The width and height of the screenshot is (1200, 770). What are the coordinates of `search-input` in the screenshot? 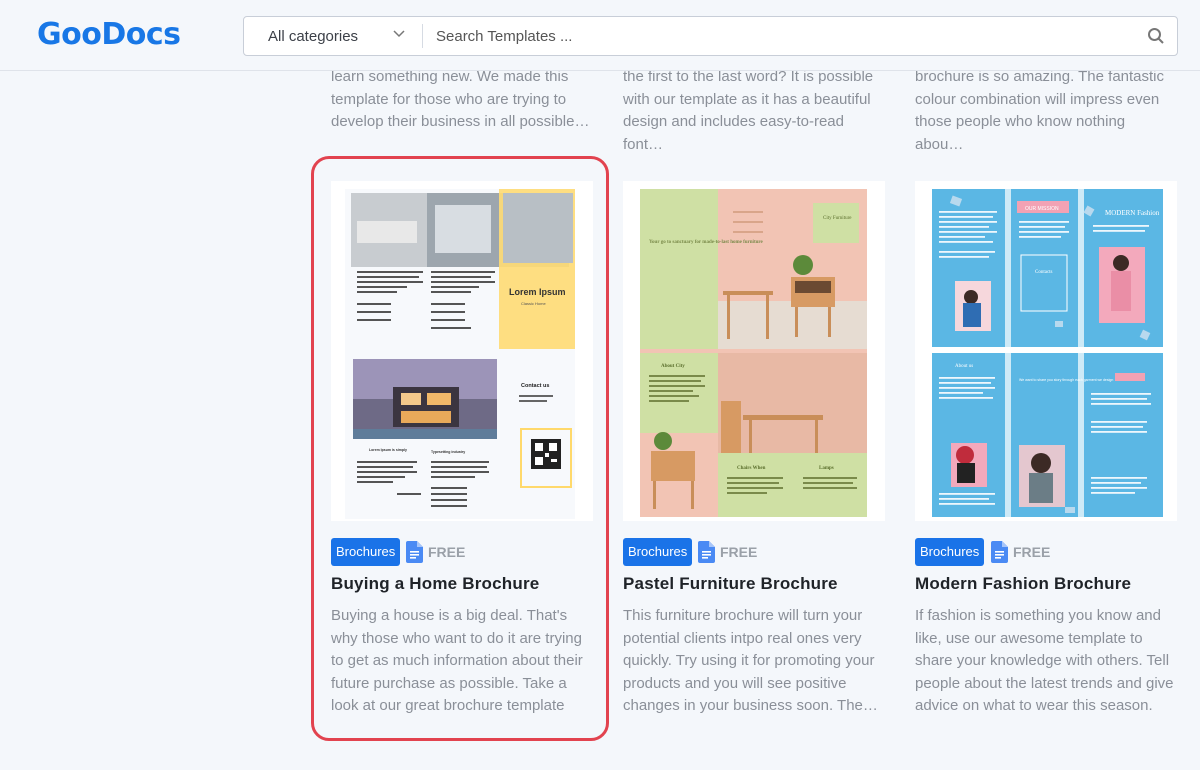 It's located at (781, 36).